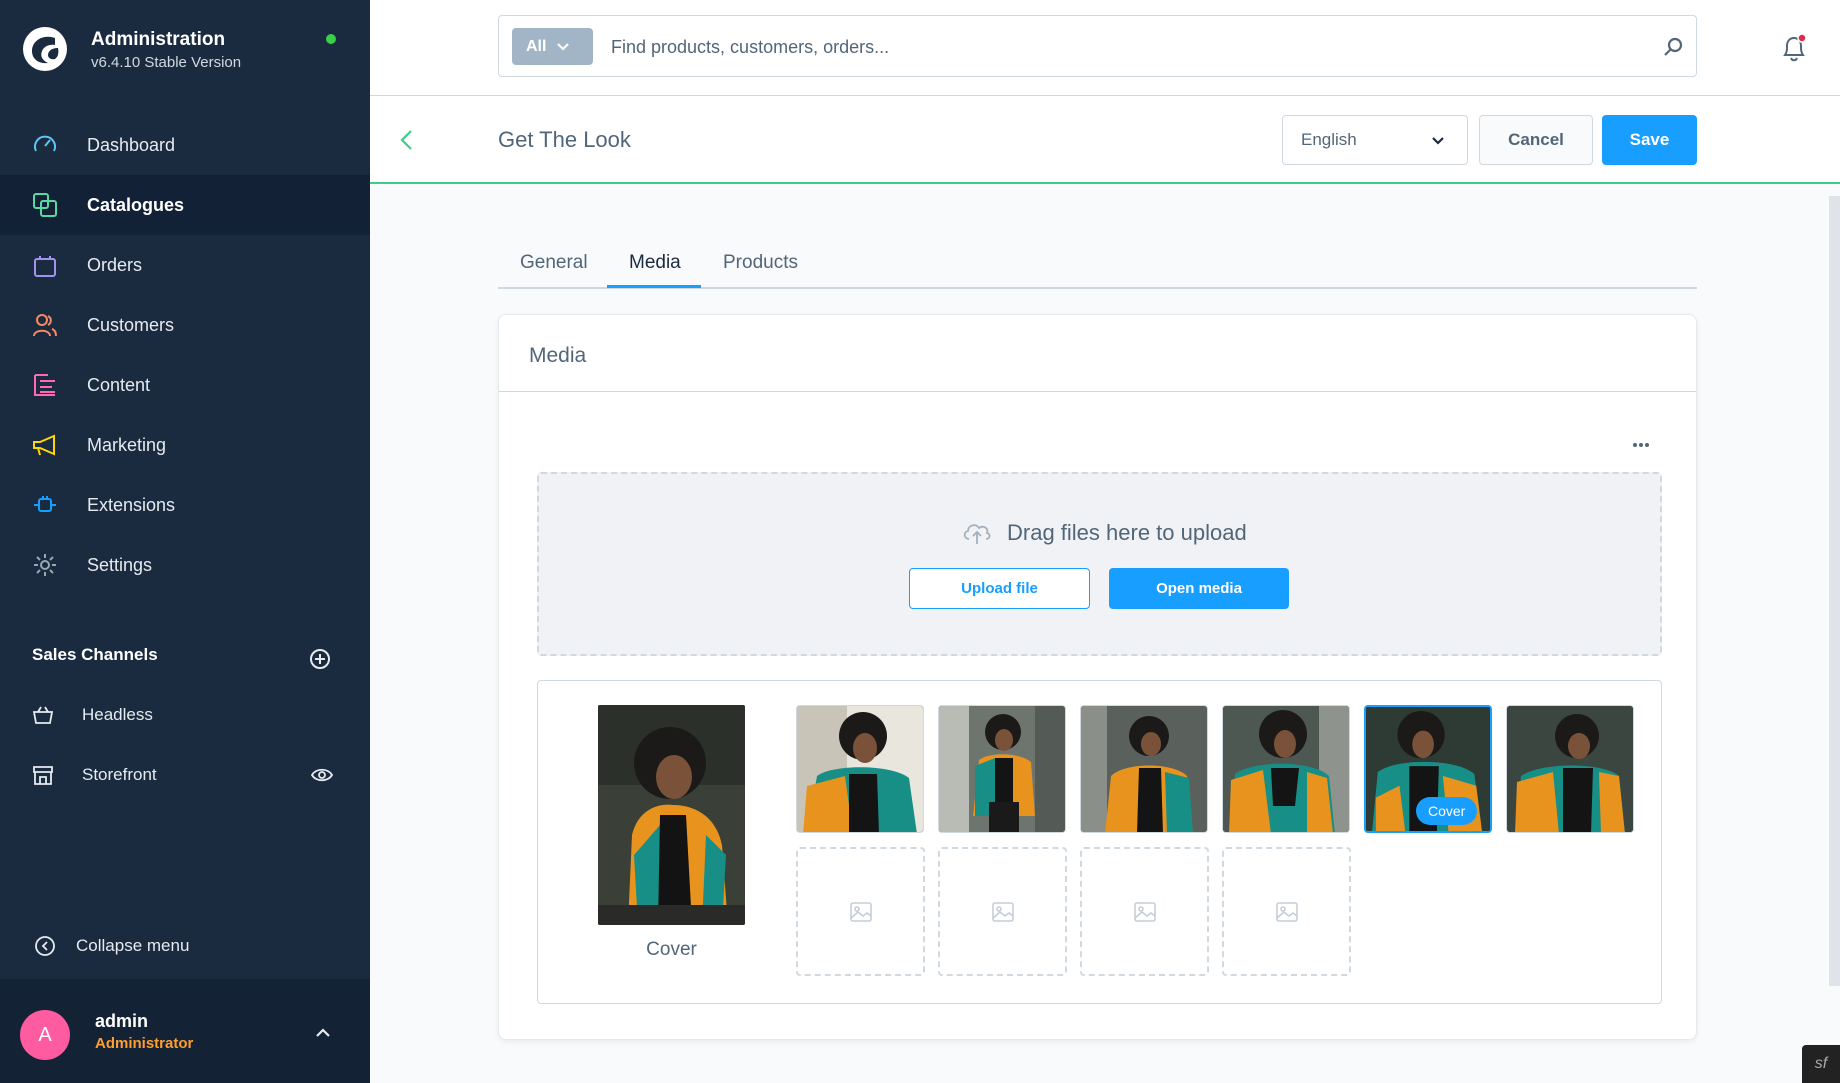  What do you see at coordinates (133, 945) in the screenshot?
I see `collapse-menu-label: Collapse menu` at bounding box center [133, 945].